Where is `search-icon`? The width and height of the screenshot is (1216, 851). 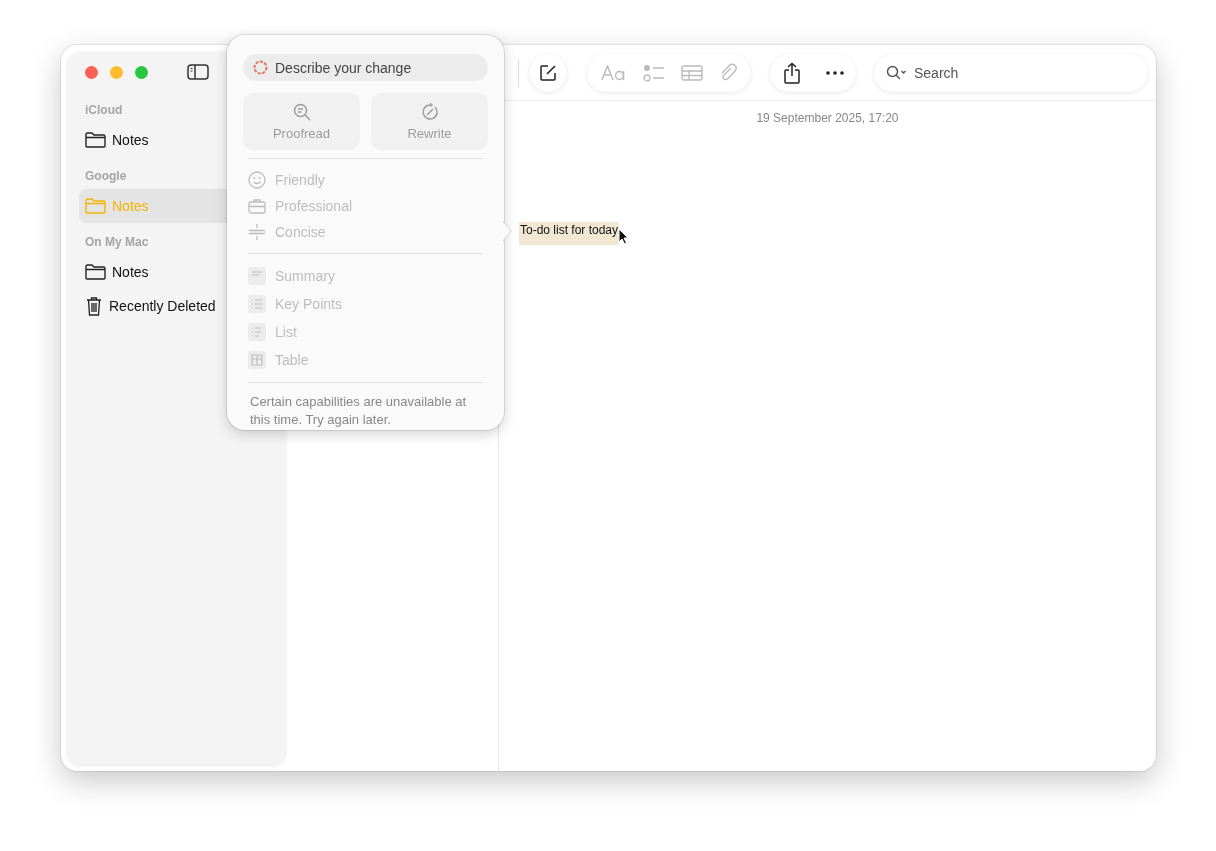 search-icon is located at coordinates (897, 72).